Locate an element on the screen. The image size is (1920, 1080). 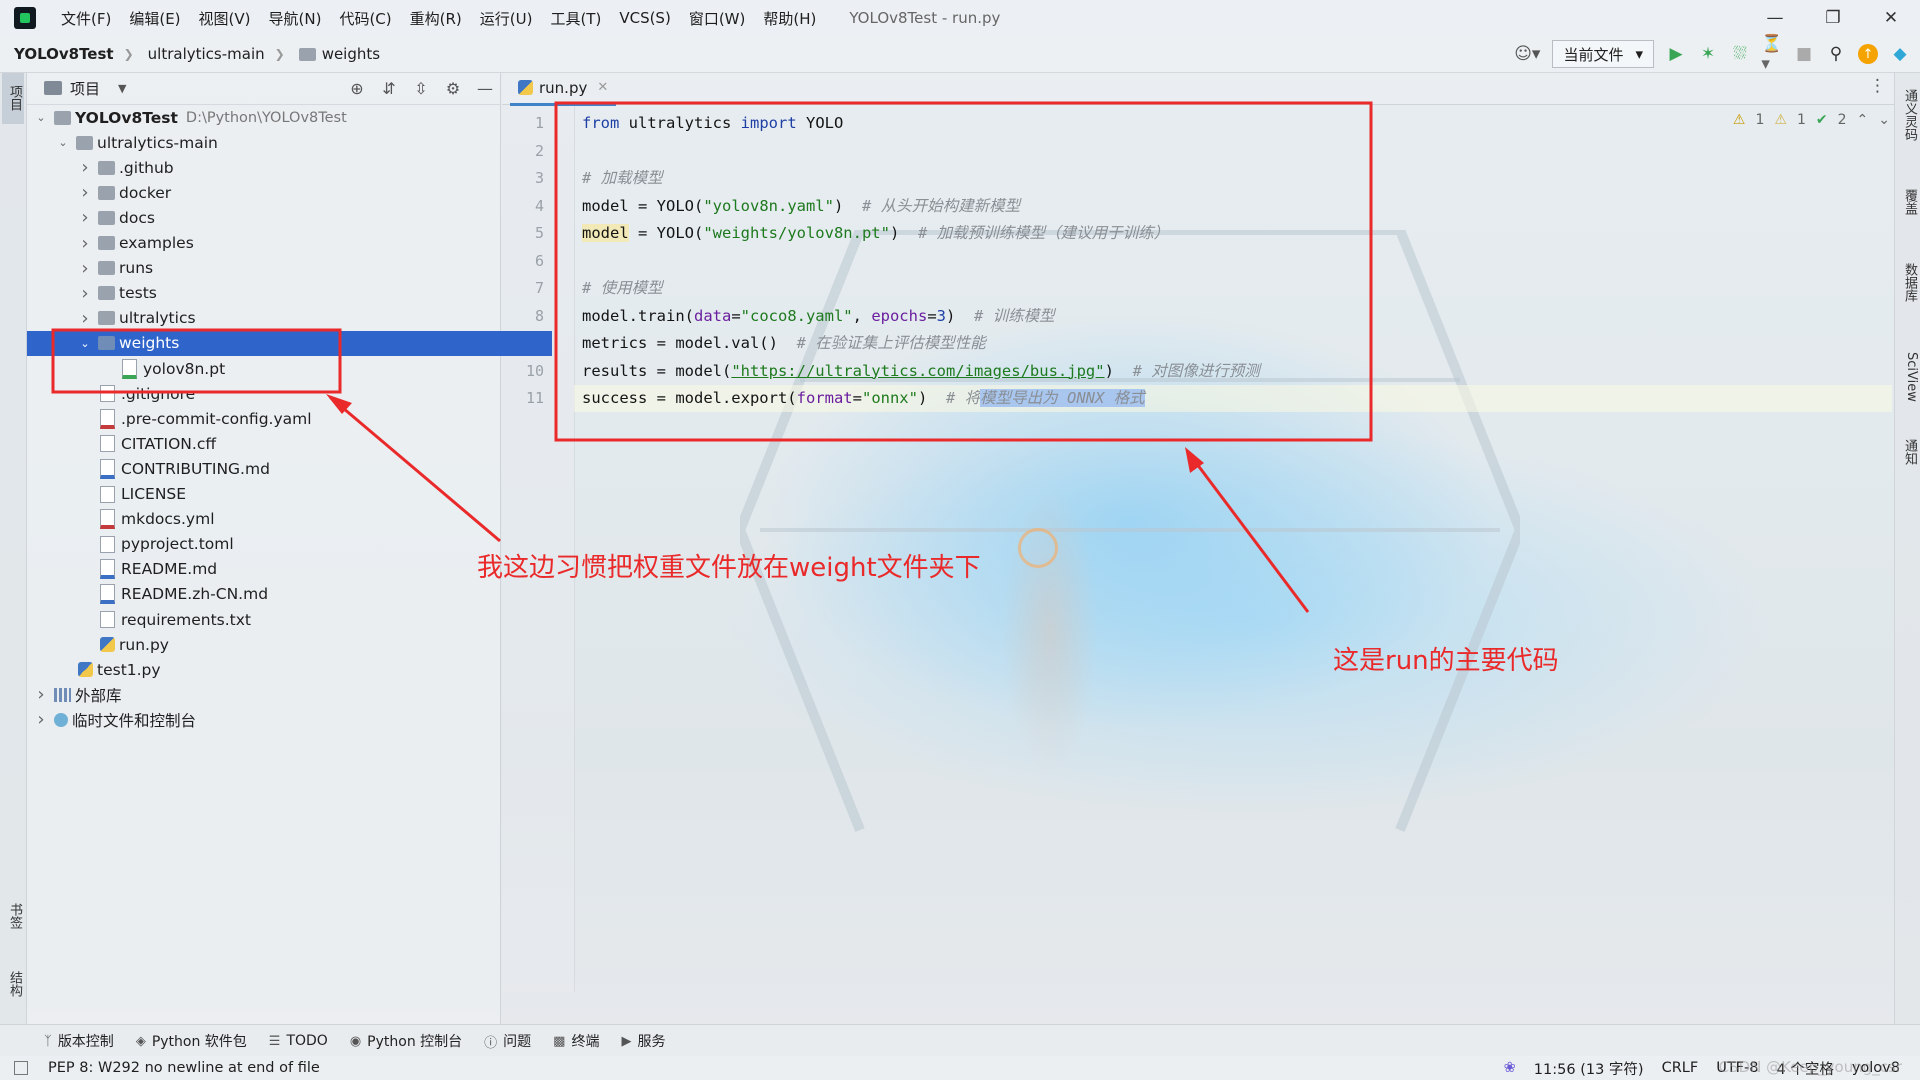
code-line: metrics = model.val() # 在验证集上评估模型性能 is located at coordinates (784, 343).